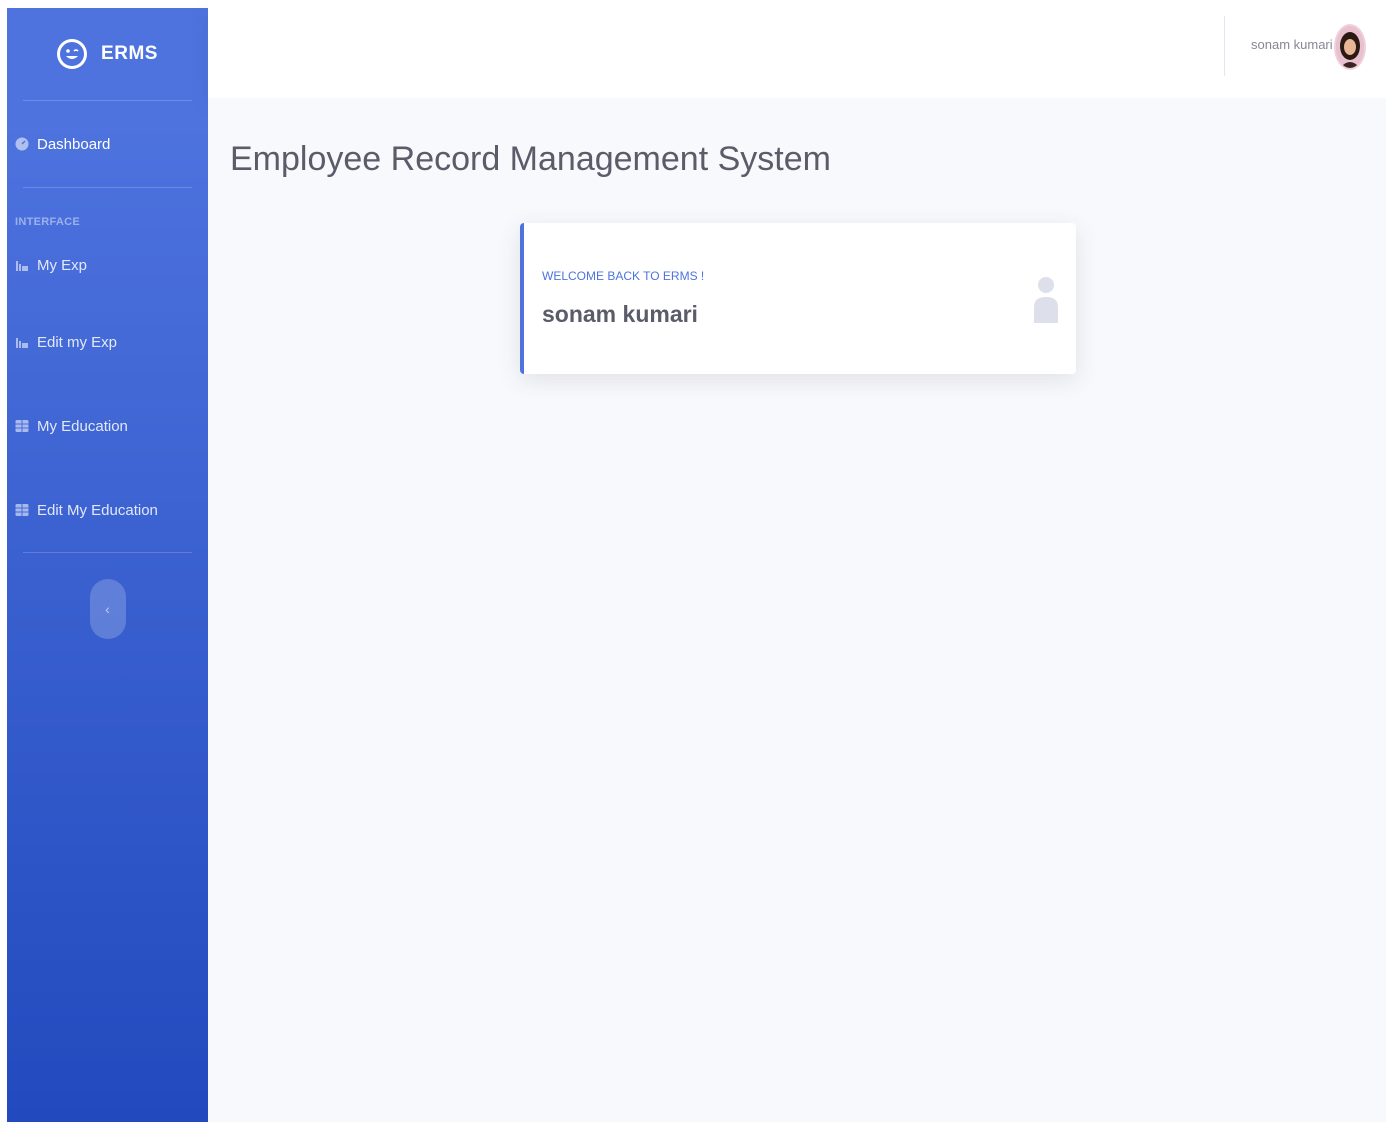 This screenshot has width=1386, height=1122. I want to click on sidebar-toggle-button: ‹, so click(107, 609).